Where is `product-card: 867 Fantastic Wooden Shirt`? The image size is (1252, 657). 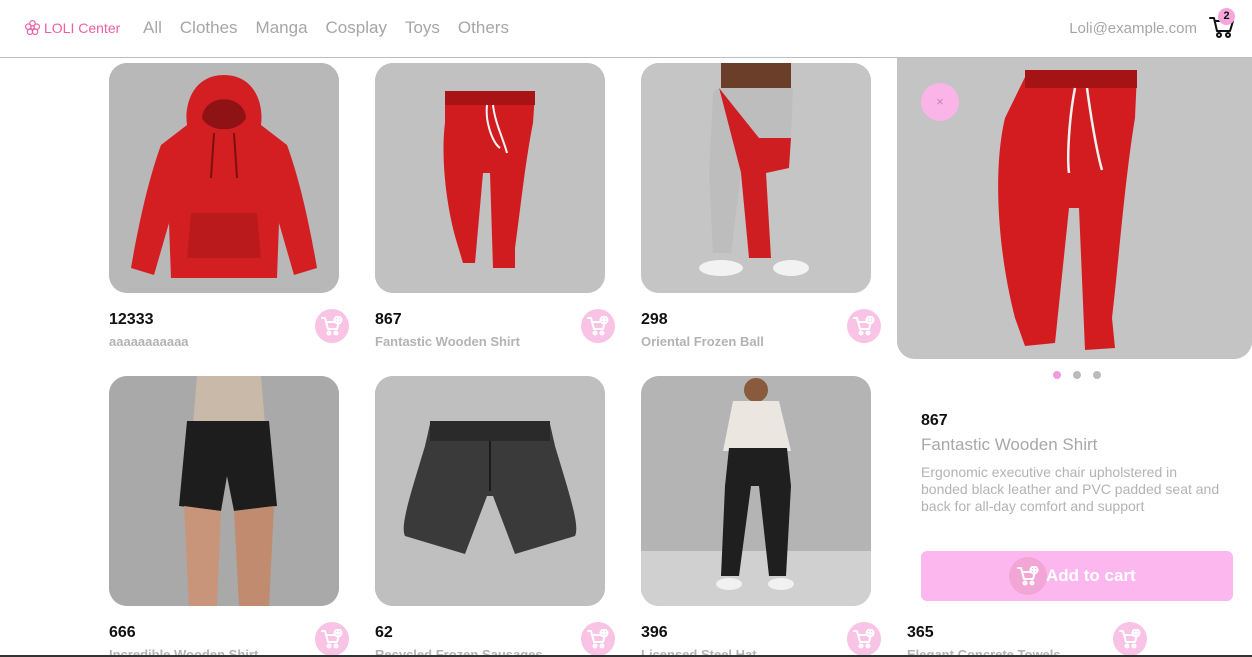 product-card: 867 Fantastic Wooden Shirt is located at coordinates (495, 206).